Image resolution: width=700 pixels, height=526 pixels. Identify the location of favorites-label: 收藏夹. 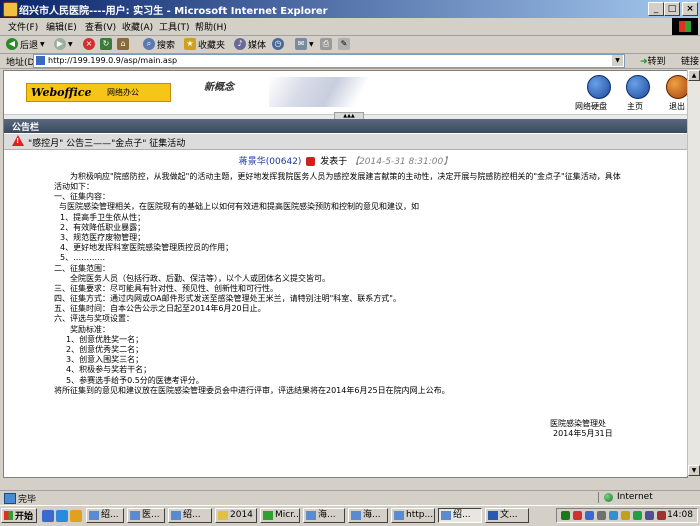
(212, 45).